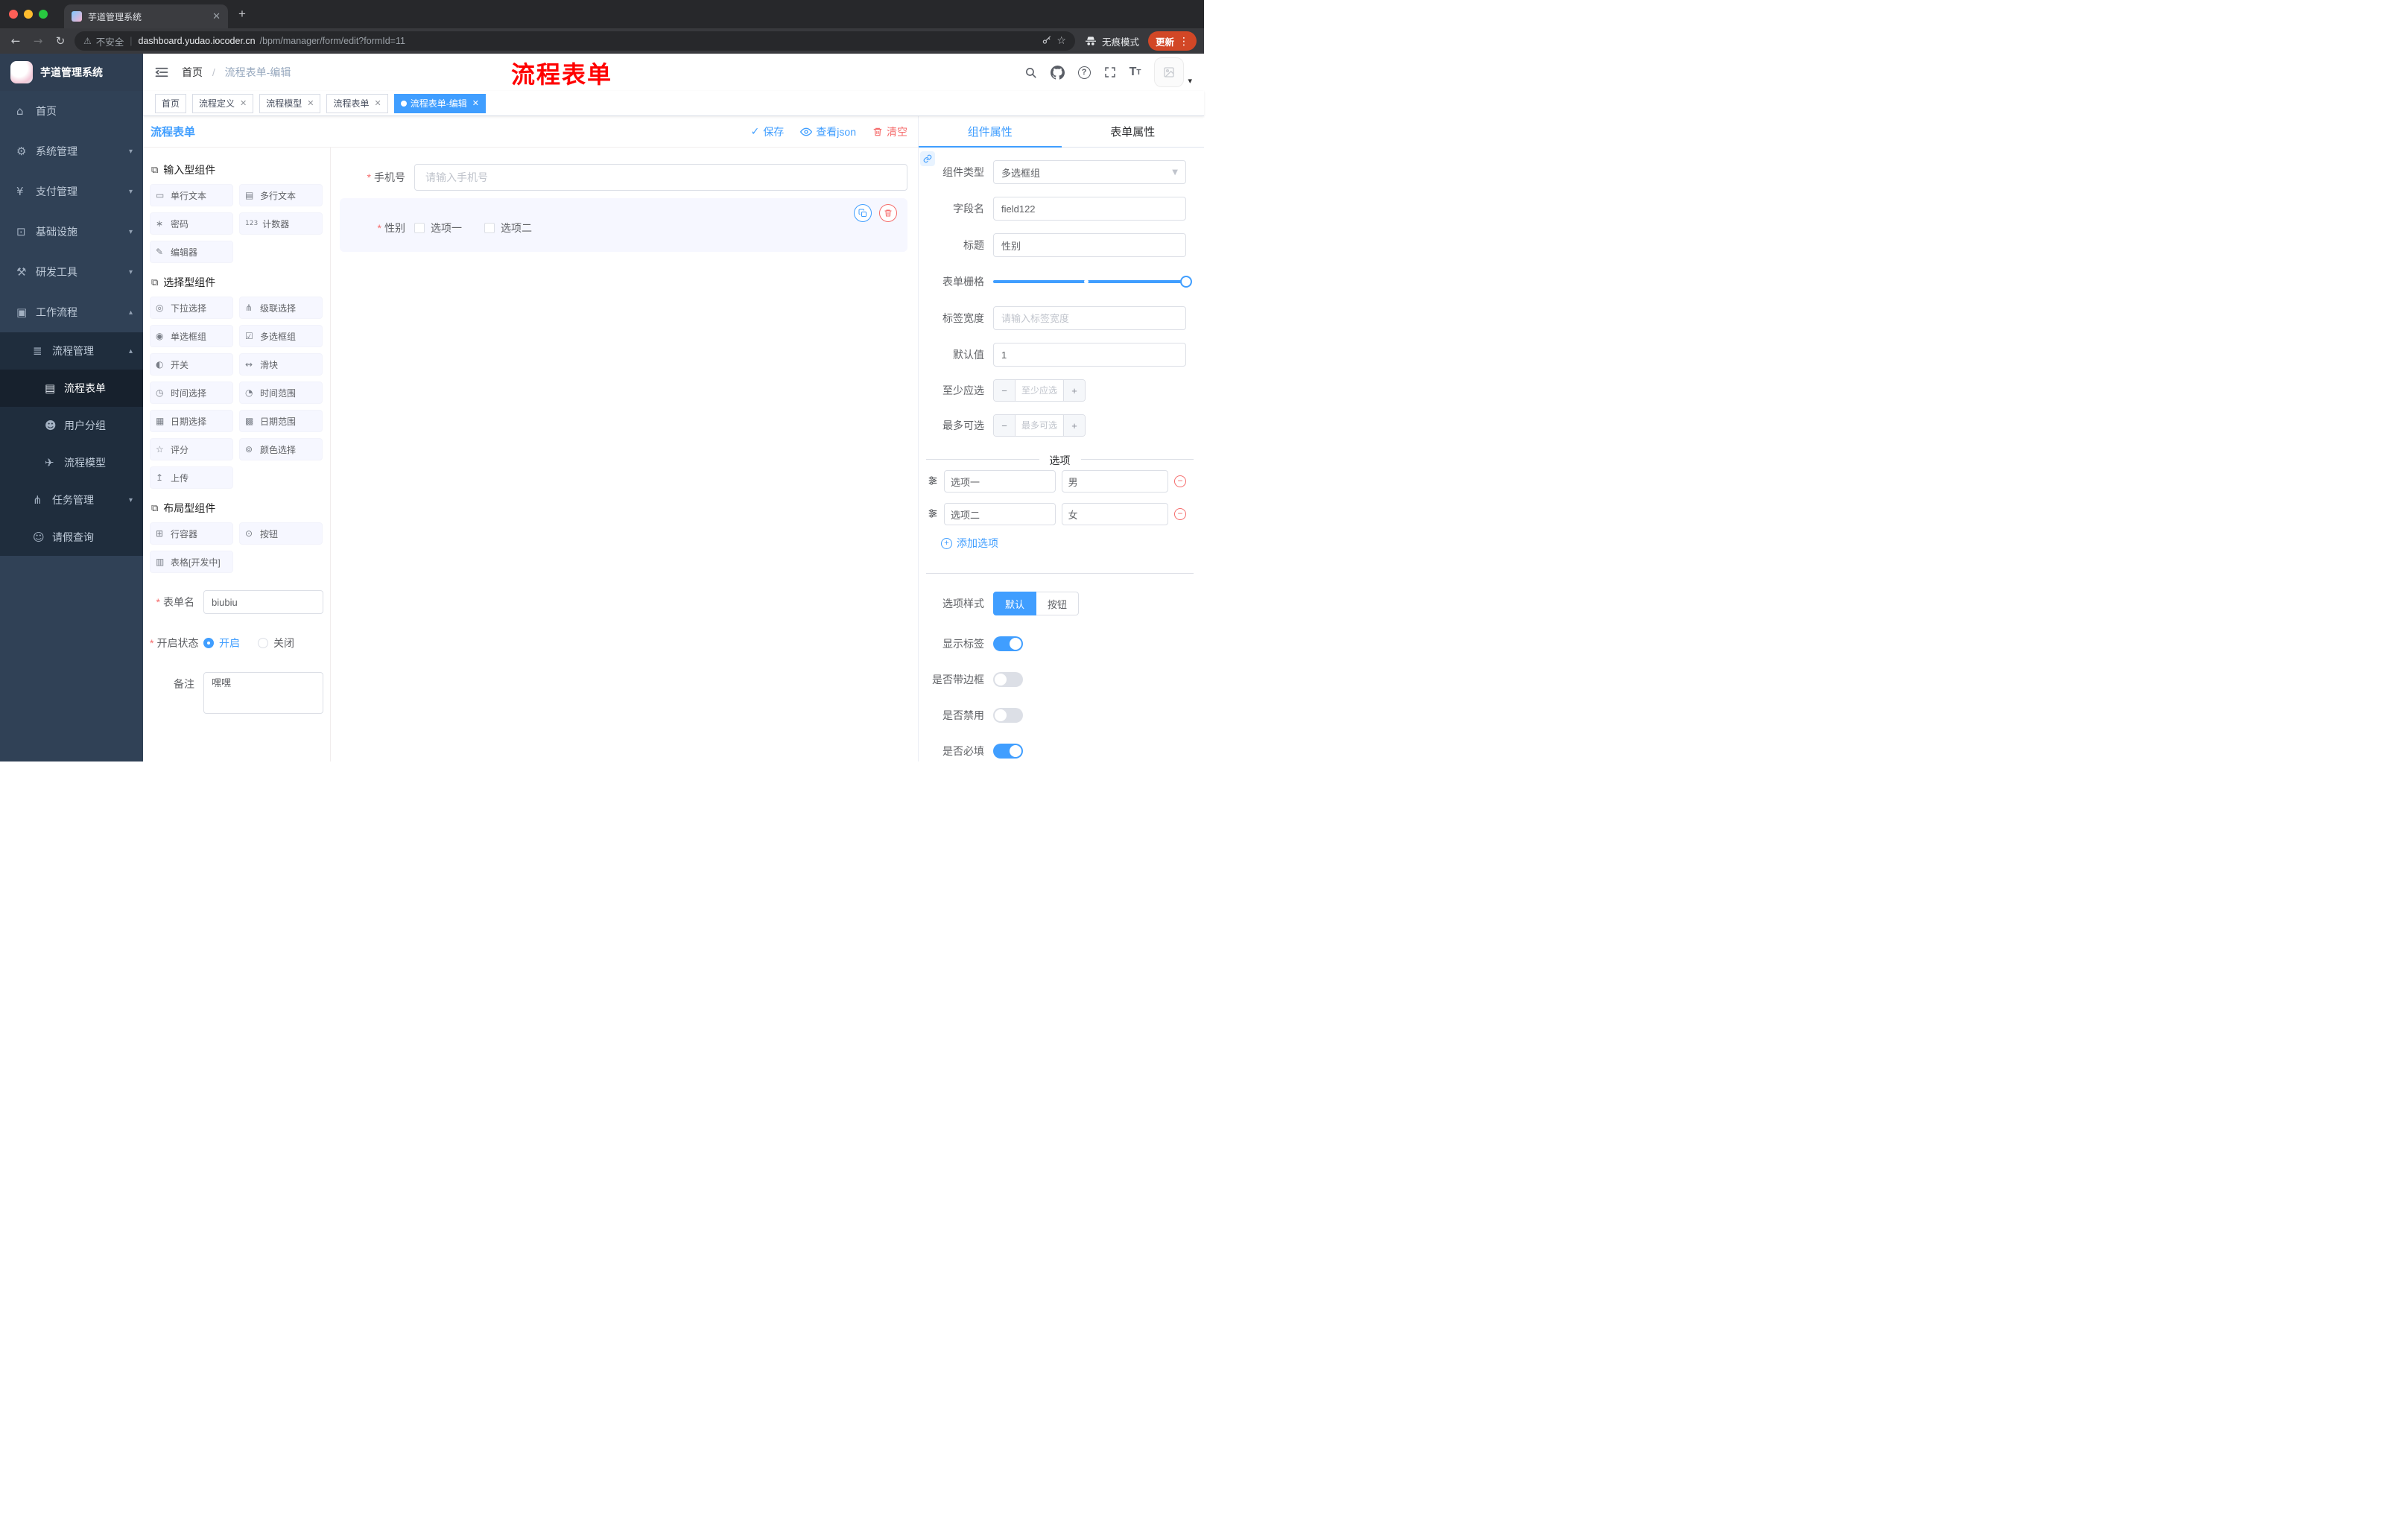 The image size is (2408, 1523). Describe the element at coordinates (1039, 391) in the screenshot. I see `min-checked-input` at that location.